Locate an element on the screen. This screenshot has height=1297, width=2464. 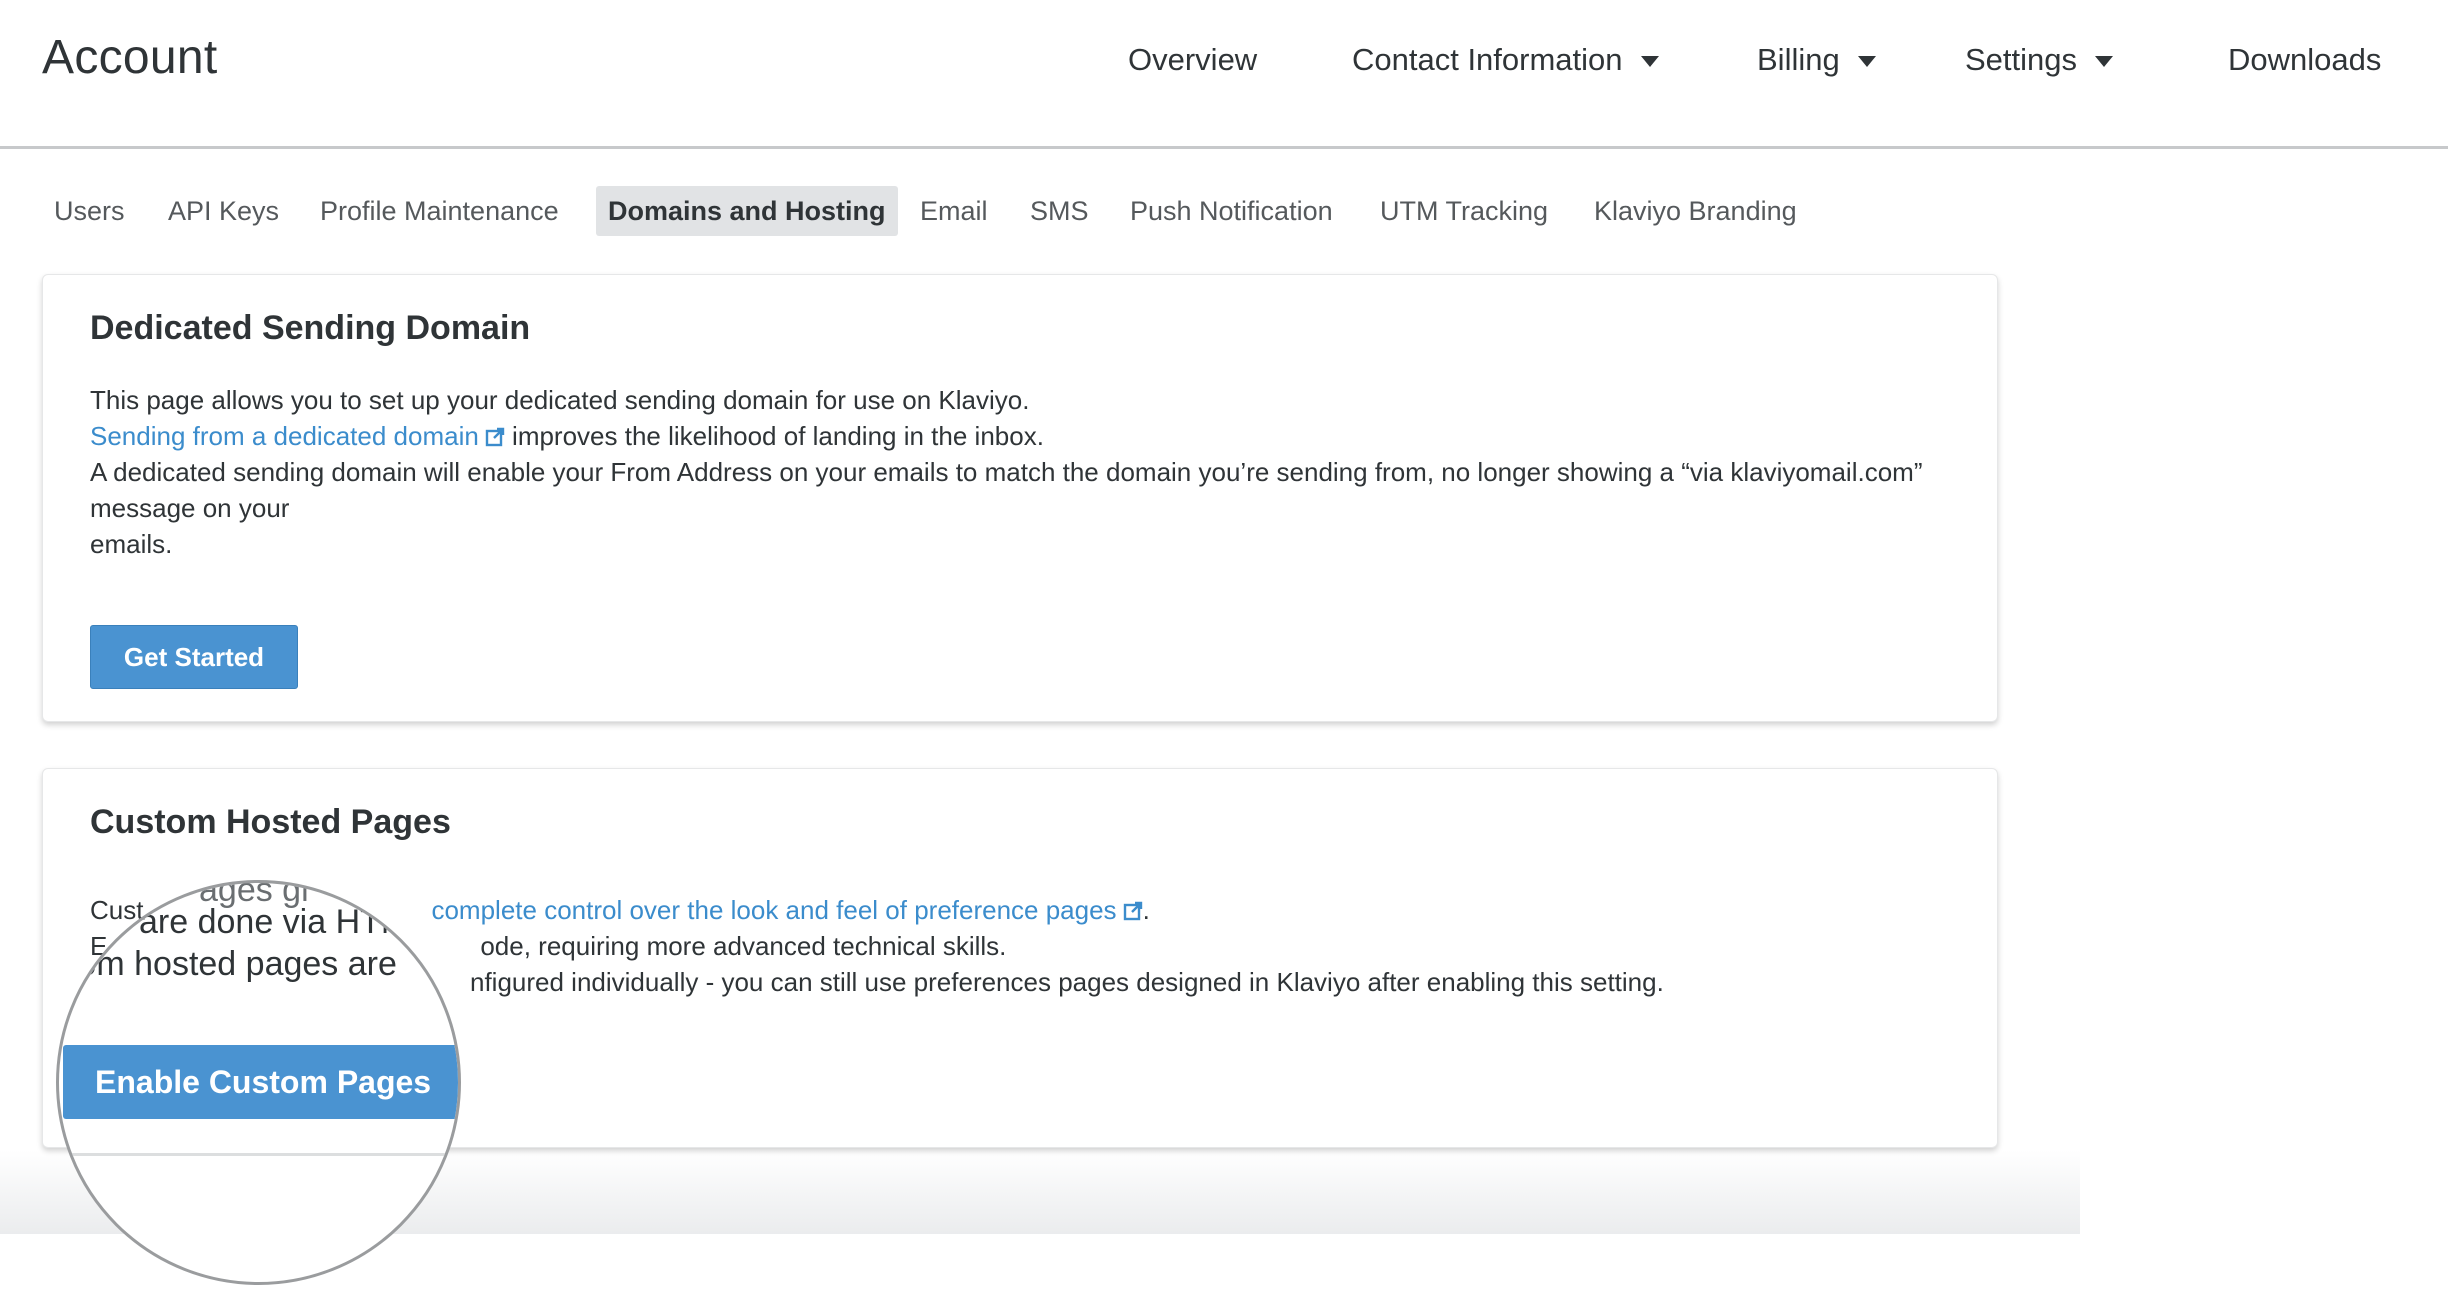
tab-email: Email is located at coordinates (954, 211).